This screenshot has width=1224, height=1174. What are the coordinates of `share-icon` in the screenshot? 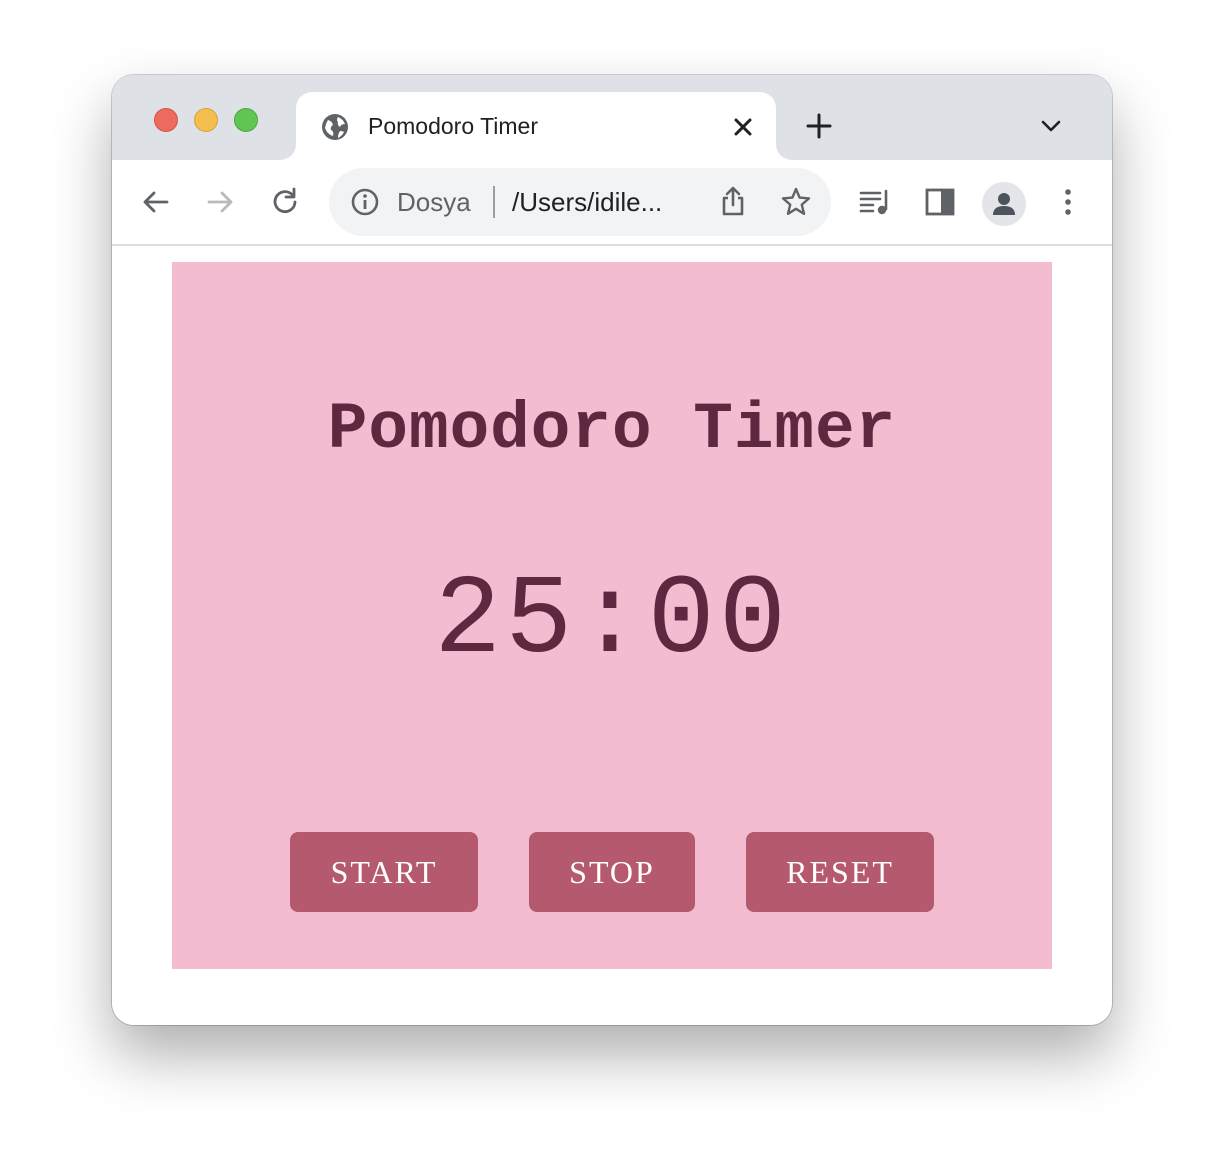 It's located at (733, 201).